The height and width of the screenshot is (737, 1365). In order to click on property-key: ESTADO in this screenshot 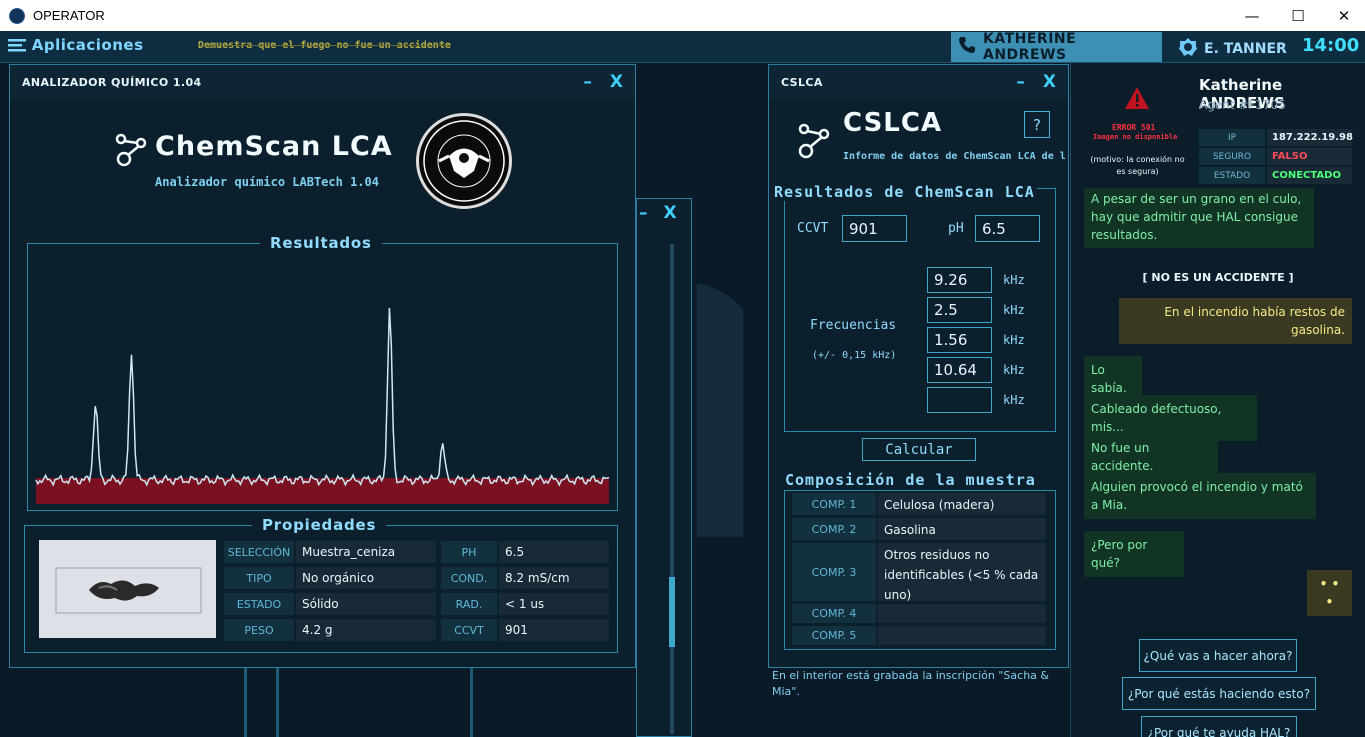, I will do `click(259, 604)`.